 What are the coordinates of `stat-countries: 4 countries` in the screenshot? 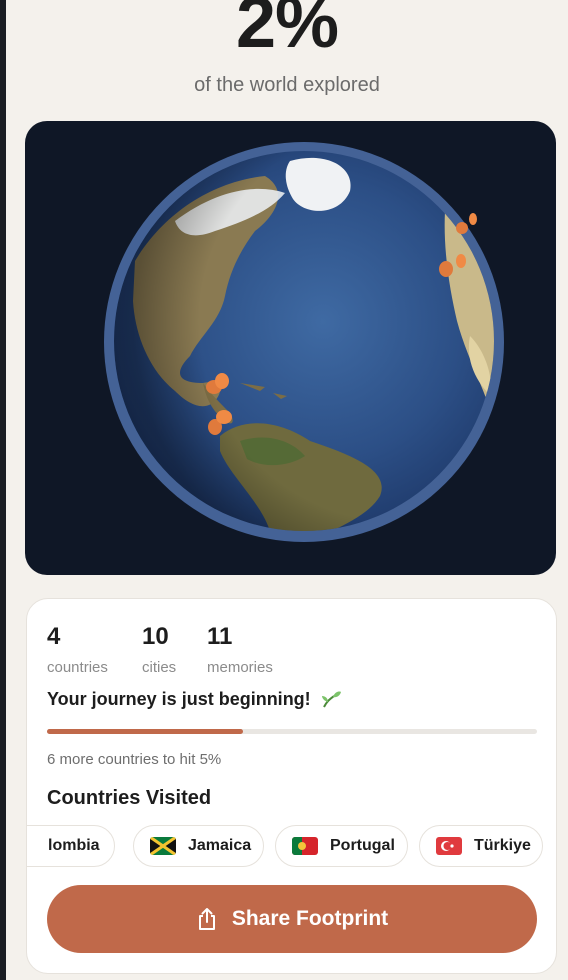 It's located at (77, 649).